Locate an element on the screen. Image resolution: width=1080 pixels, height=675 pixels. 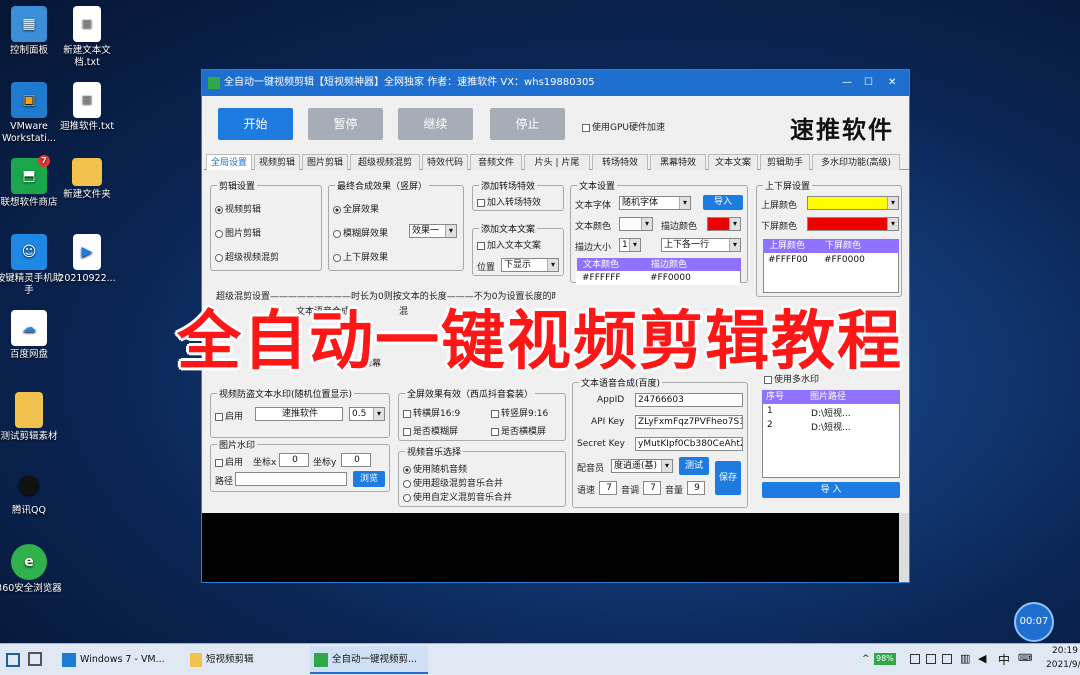
watermark-text-input: 速推软件 is located at coordinates (299, 414).